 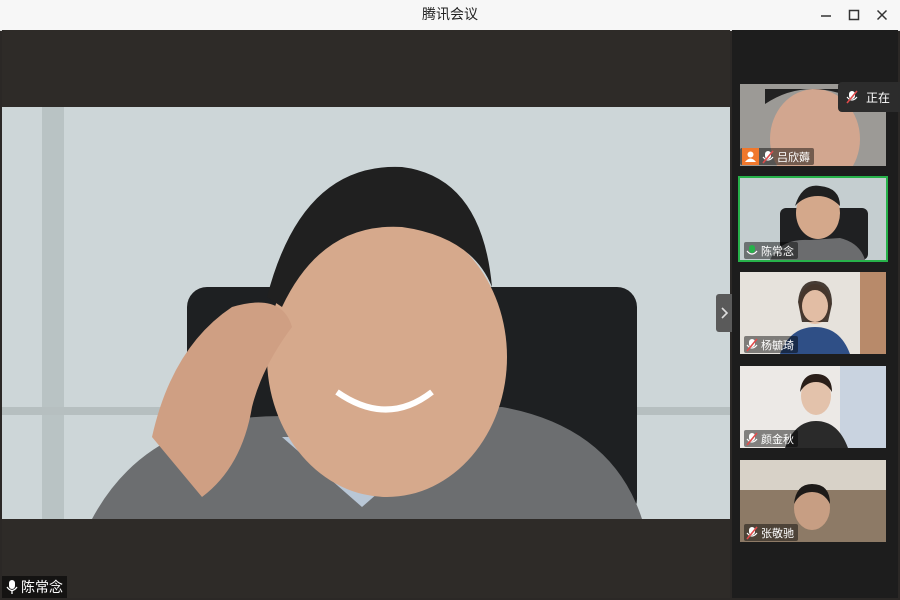 I want to click on minimize-icon, so click(x=826, y=16).